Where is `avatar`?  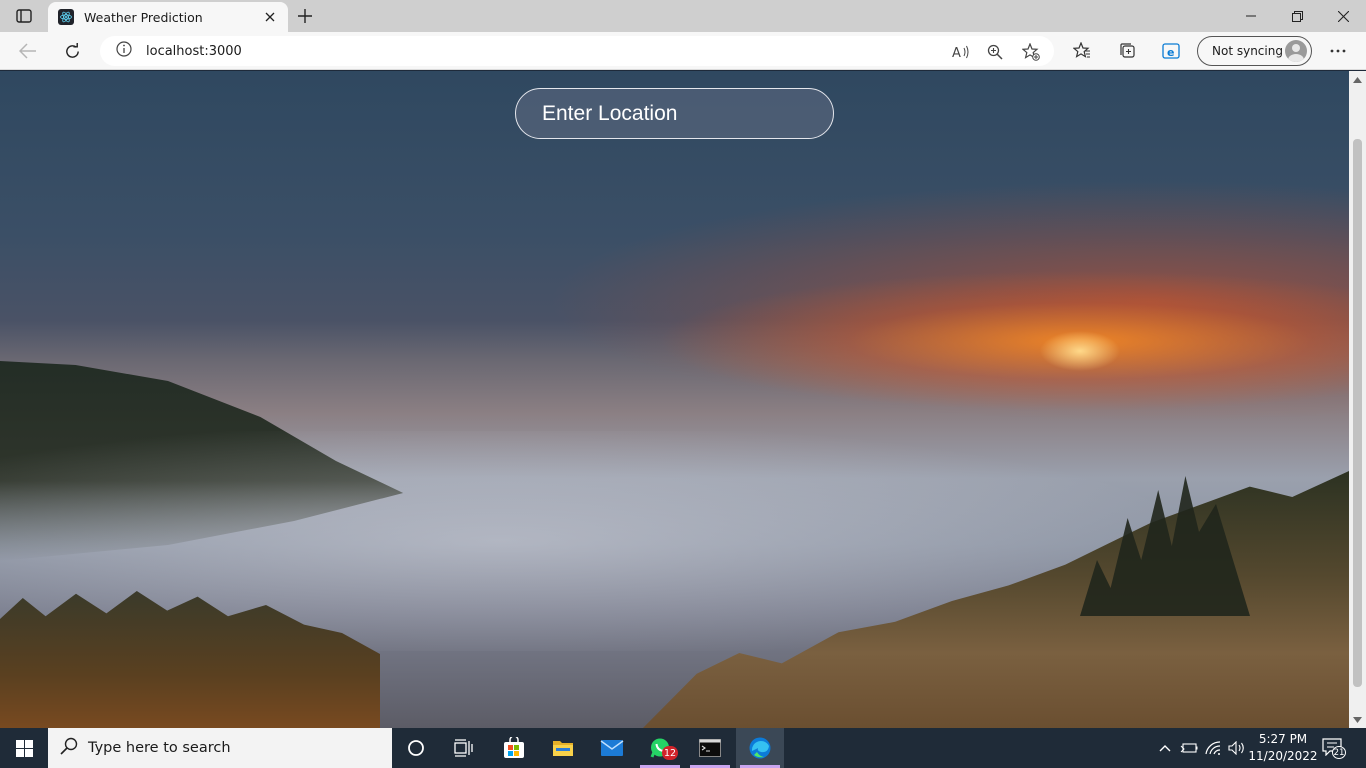 avatar is located at coordinates (1296, 51).